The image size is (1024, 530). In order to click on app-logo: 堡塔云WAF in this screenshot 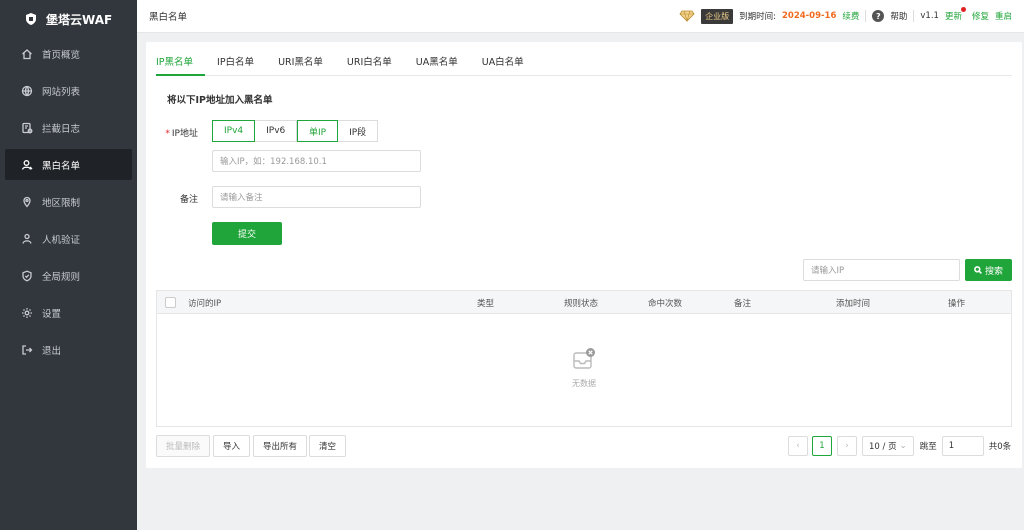, I will do `click(68, 19)`.